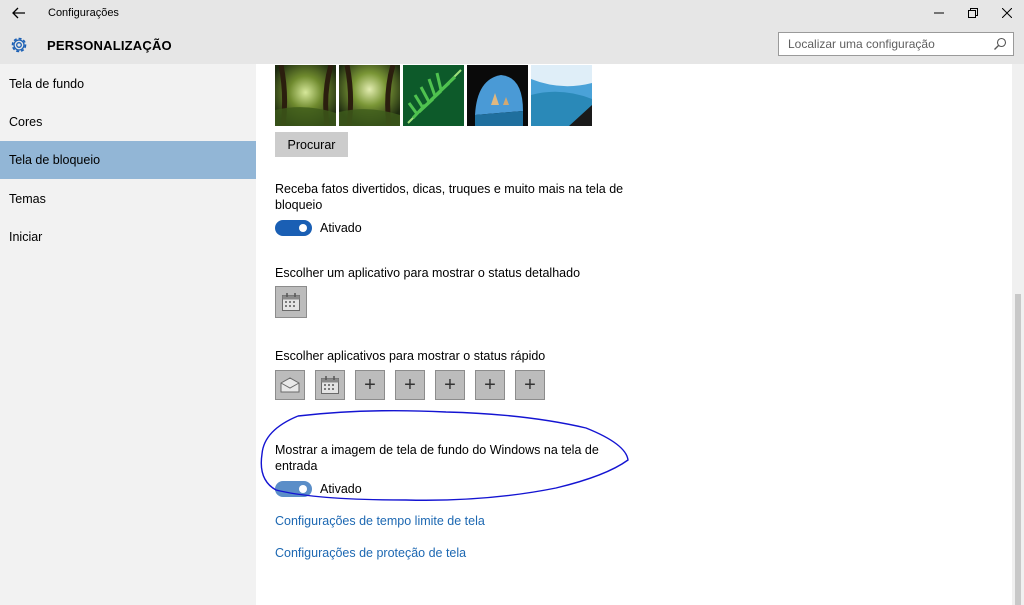 The width and height of the screenshot is (1024, 605). I want to click on screen-timeout-settings-link: Configurações de tempo limite de tela, so click(380, 521).